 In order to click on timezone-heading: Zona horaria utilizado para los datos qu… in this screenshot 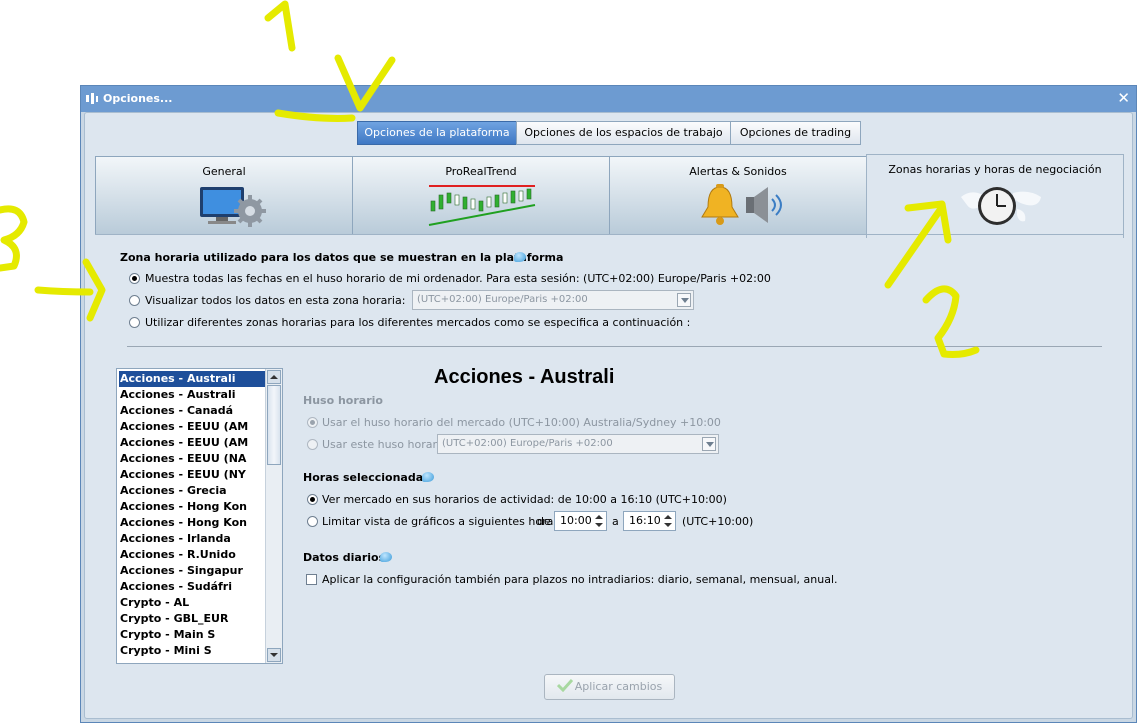, I will do `click(342, 257)`.